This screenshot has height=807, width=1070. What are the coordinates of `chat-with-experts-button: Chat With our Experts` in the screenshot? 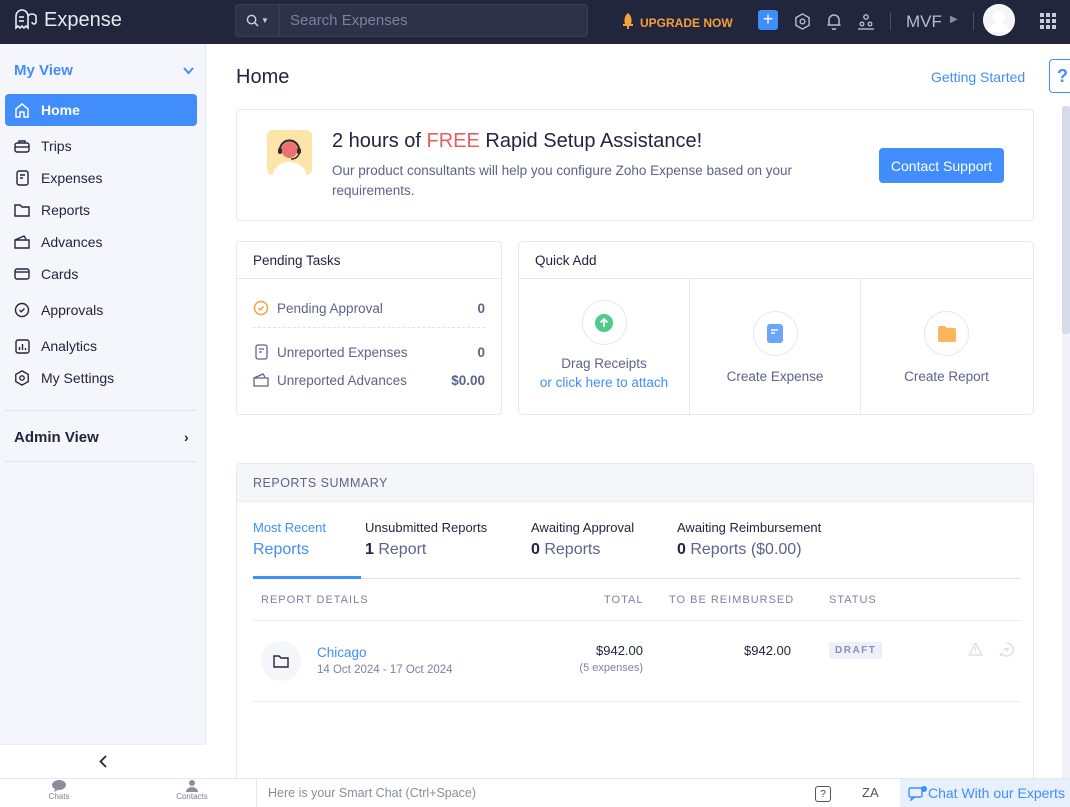 It's located at (985, 793).